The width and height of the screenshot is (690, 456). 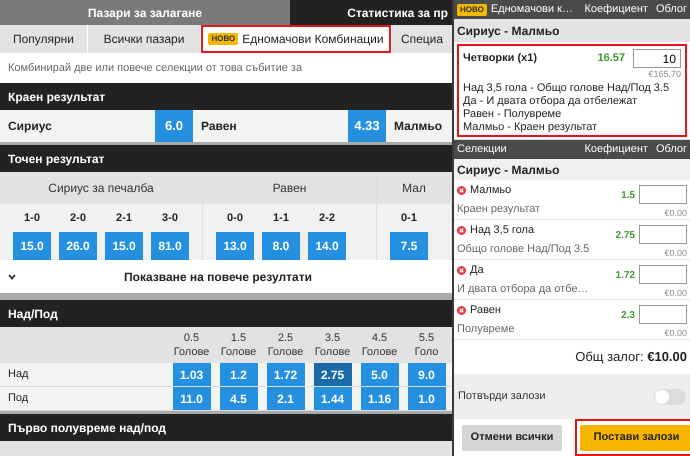 I want to click on odds-button: 11.0, so click(x=191, y=398).